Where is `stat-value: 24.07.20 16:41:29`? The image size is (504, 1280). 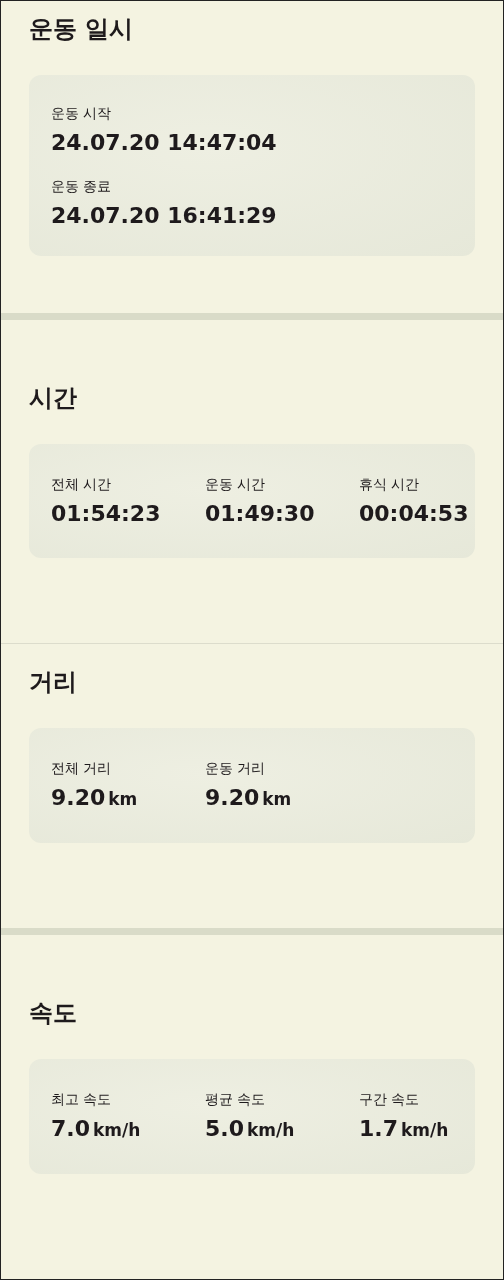
stat-value: 24.07.20 16:41:29 is located at coordinates (164, 216).